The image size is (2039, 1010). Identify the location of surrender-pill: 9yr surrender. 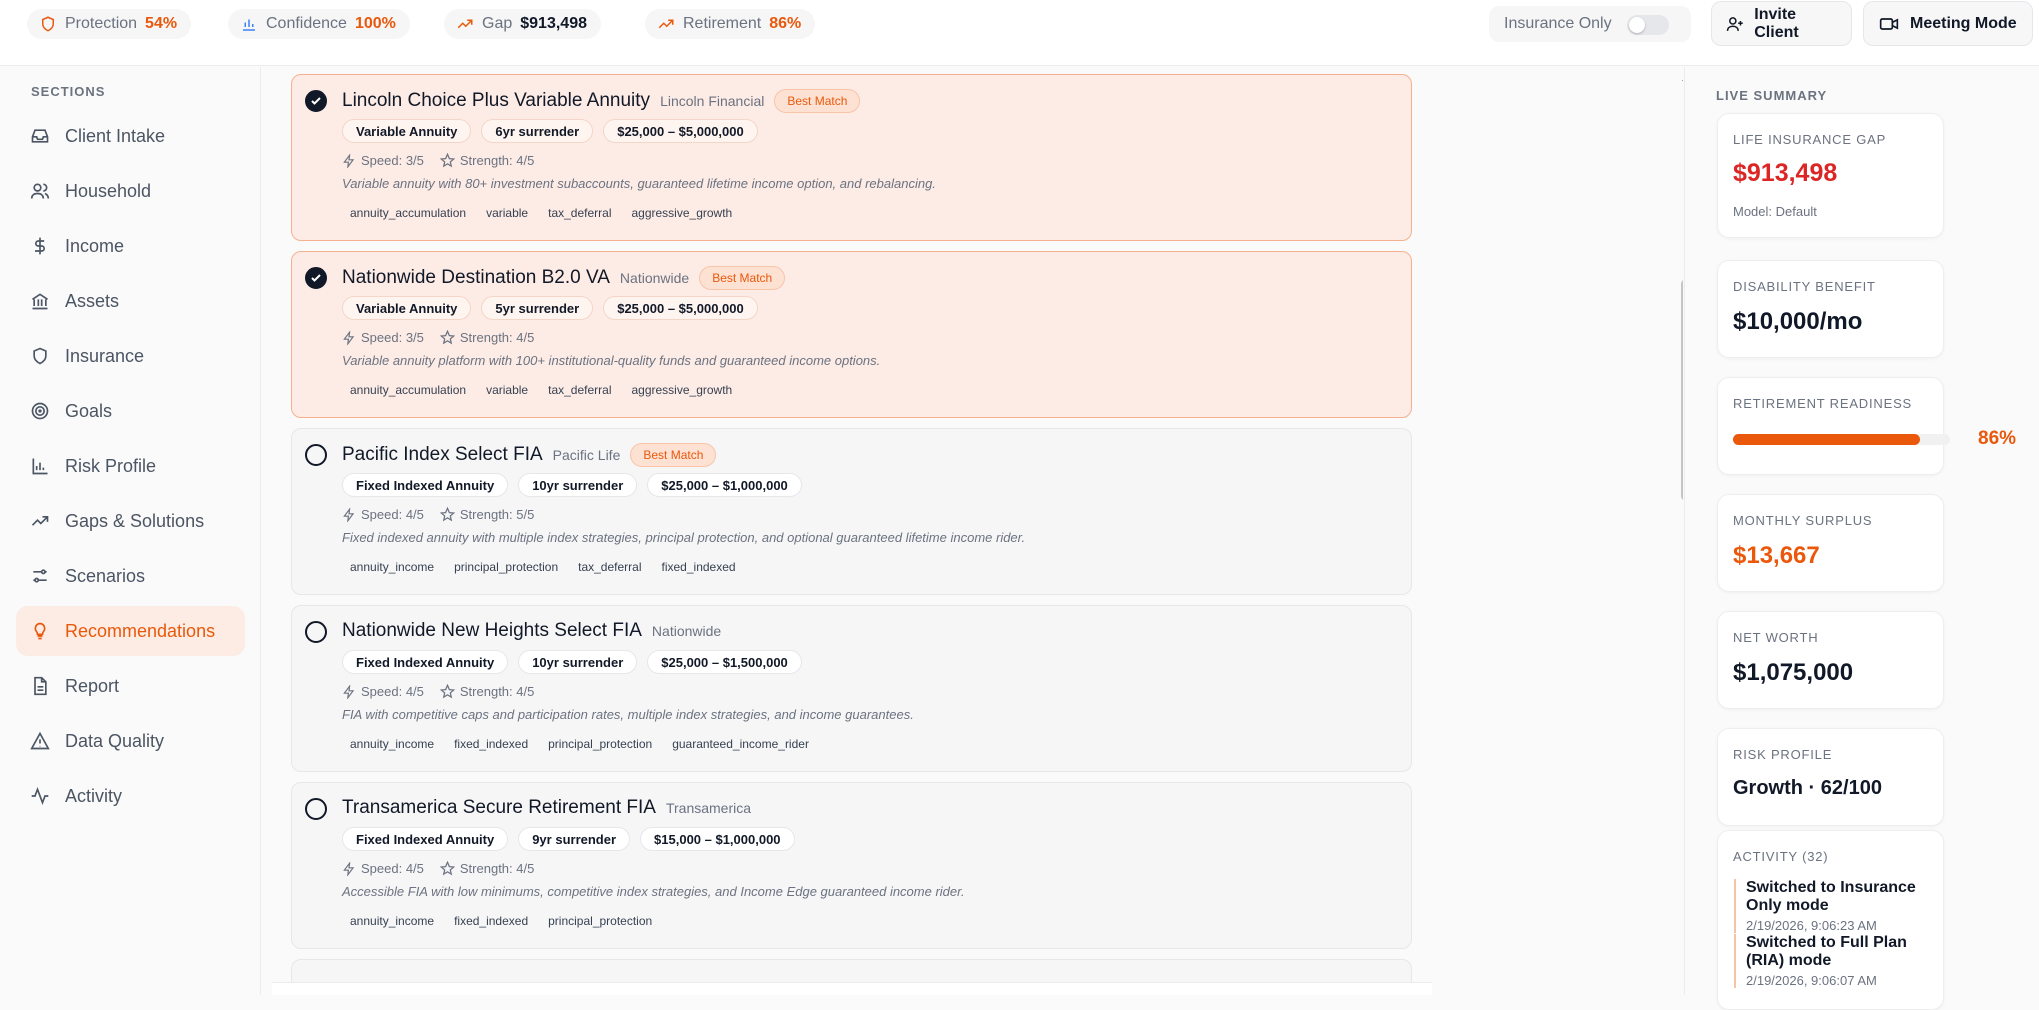
(574, 839).